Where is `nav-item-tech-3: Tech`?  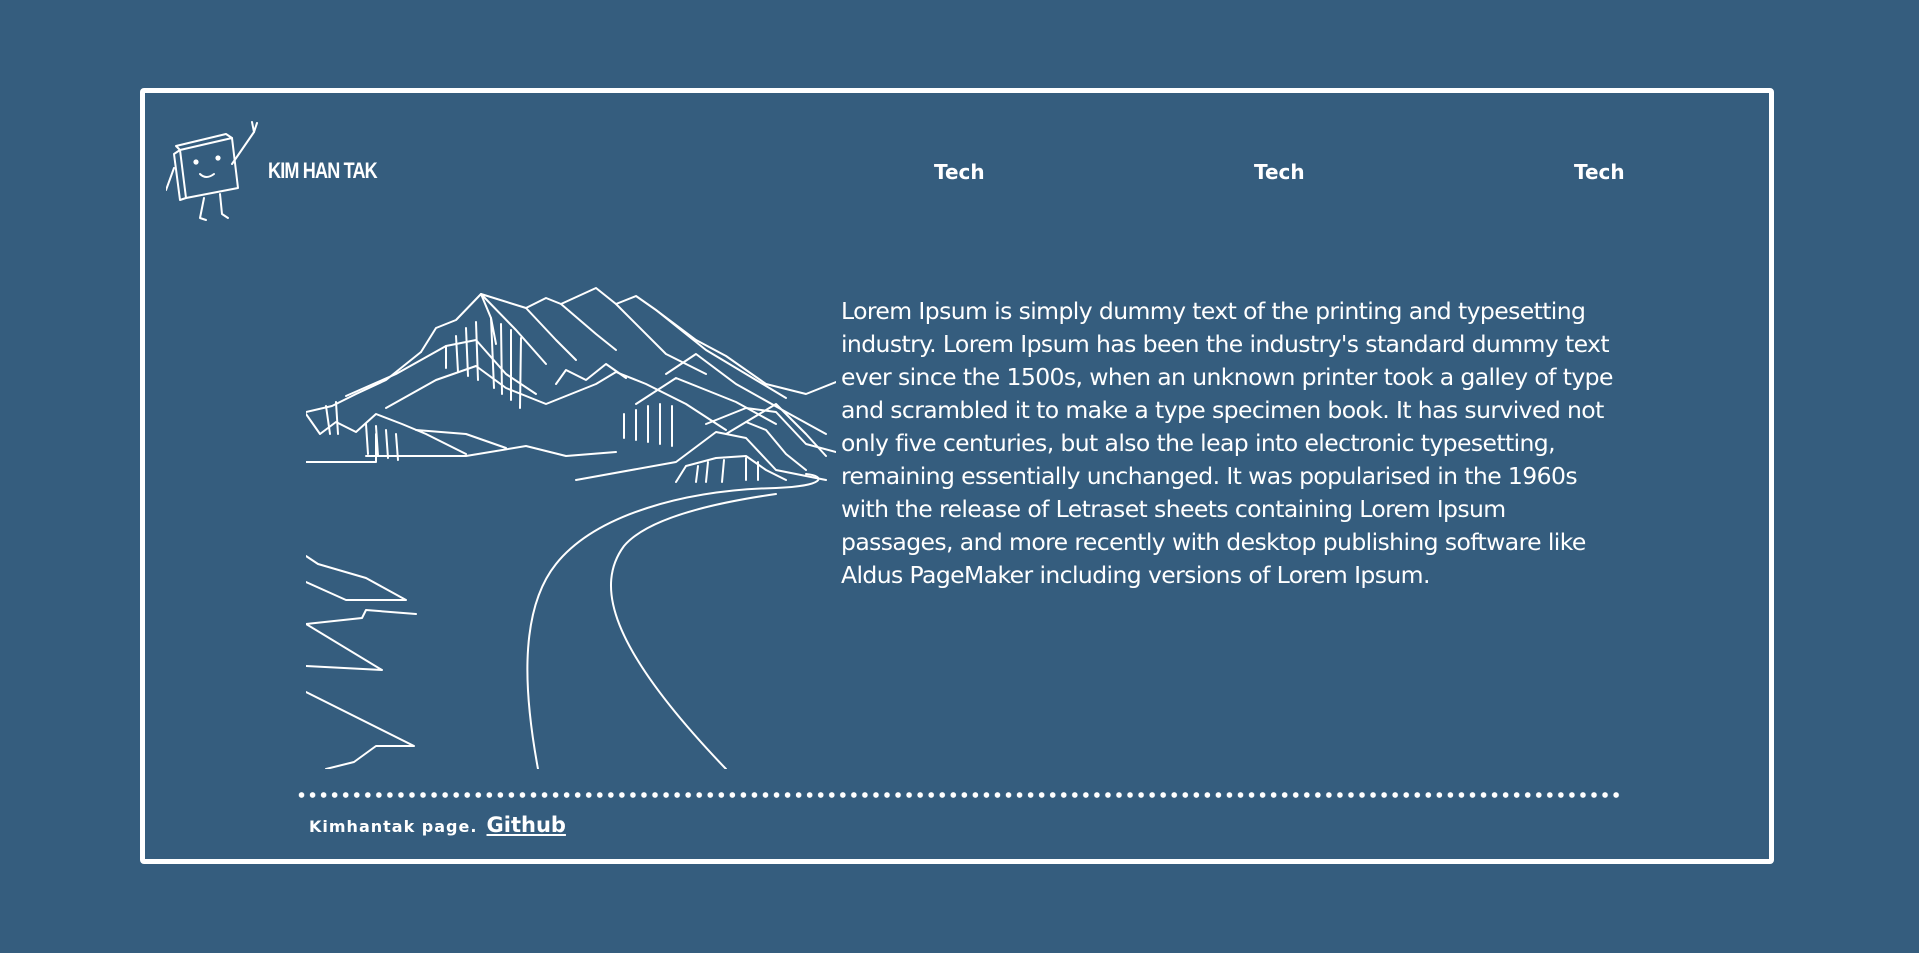
nav-item-tech-3: Tech is located at coordinates (1599, 172).